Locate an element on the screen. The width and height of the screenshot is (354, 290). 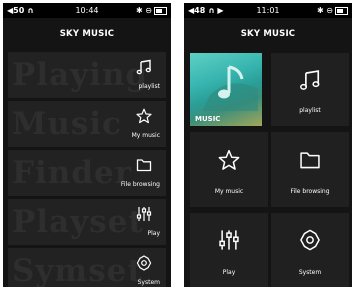
tile-playlist: playlist is located at coordinates (310, 89).